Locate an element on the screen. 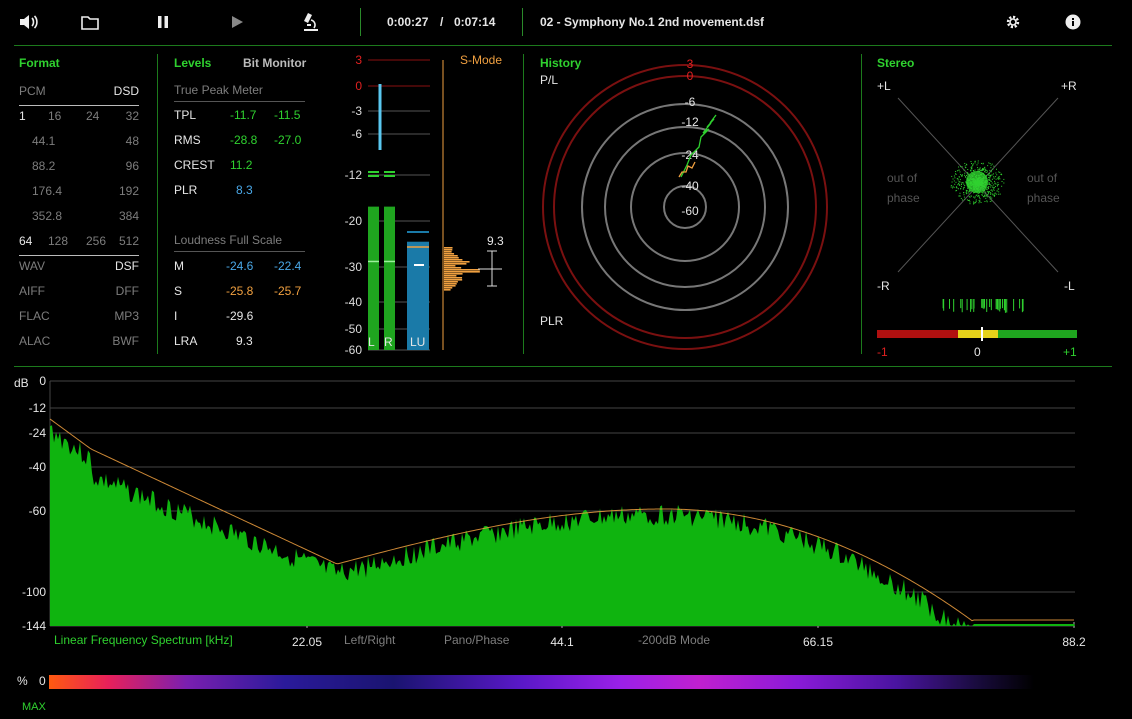 This screenshot has width=1132, height=719. bit-monitor-tab: Bit Monitor is located at coordinates (274, 63).